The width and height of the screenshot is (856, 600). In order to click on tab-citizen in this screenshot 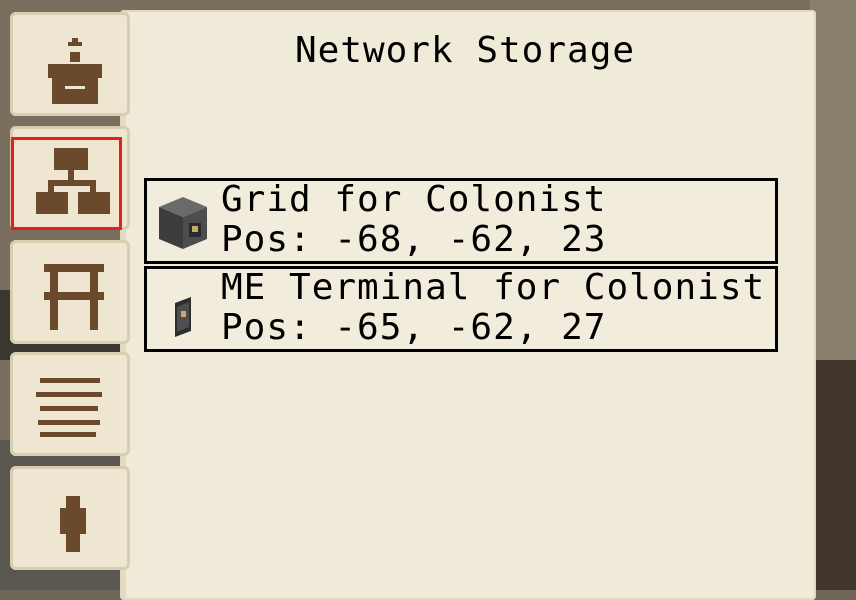, I will do `click(70, 518)`.